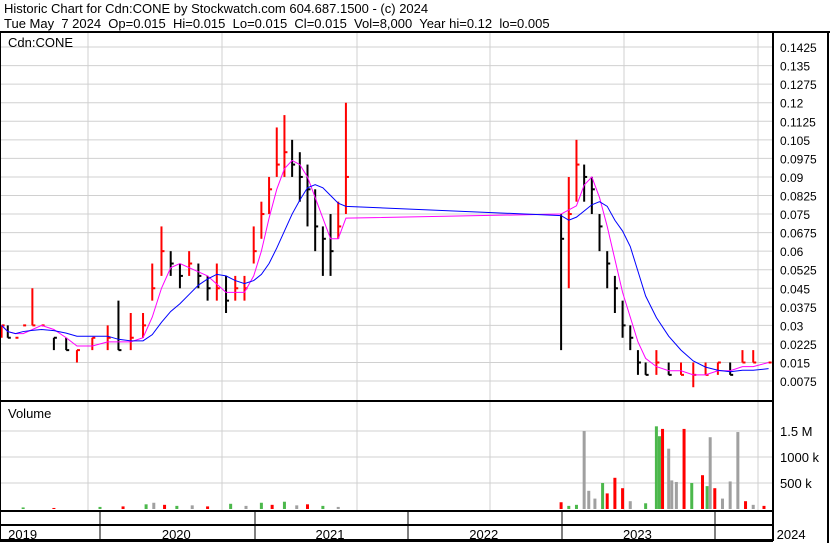 This screenshot has height=543, width=830. I want to click on price-tick-label: 0.1125, so click(798, 122).